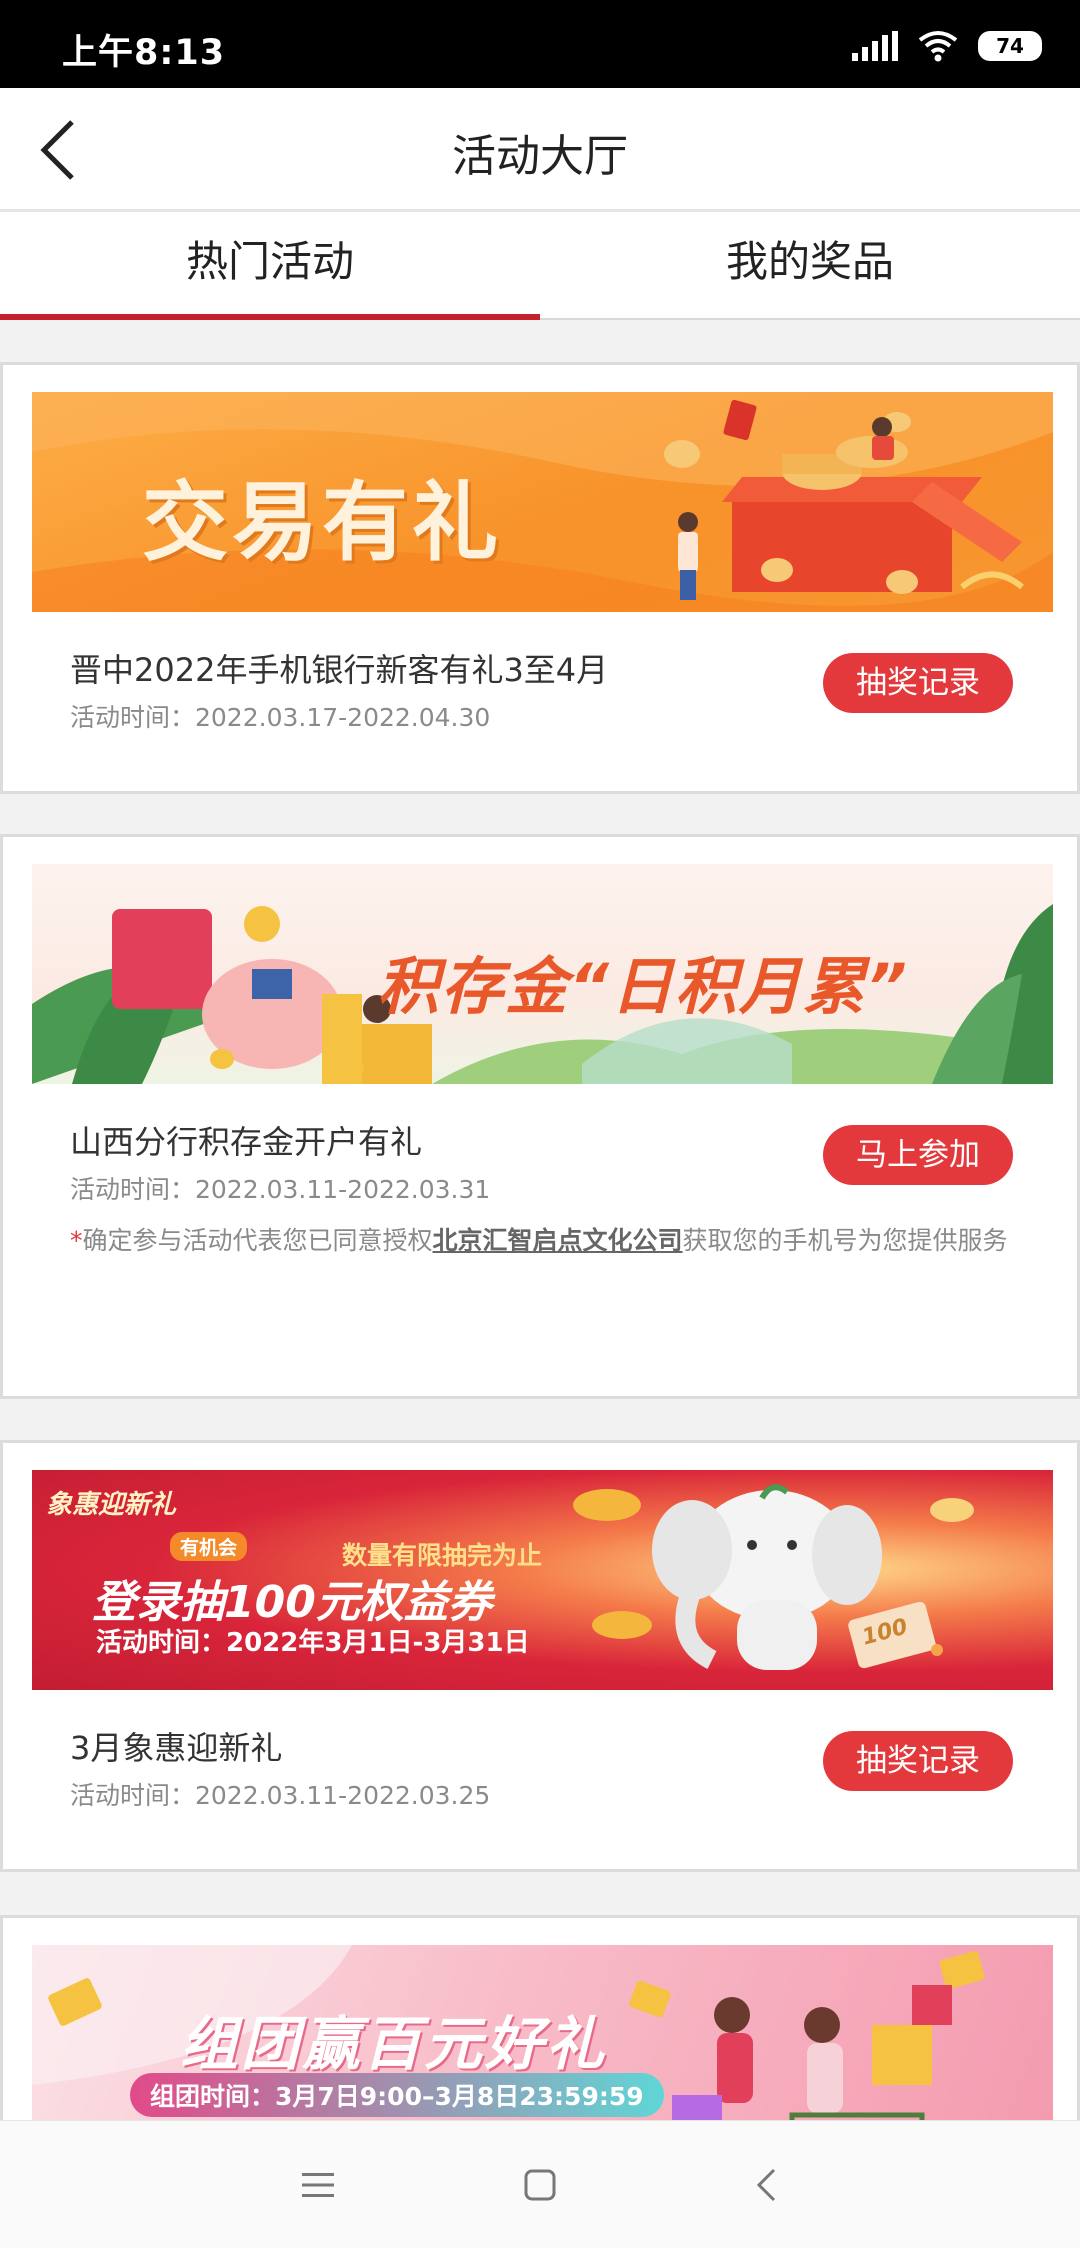  What do you see at coordinates (292, 1602) in the screenshot?
I see `banner-headline: 登录抽100元权益券` at bounding box center [292, 1602].